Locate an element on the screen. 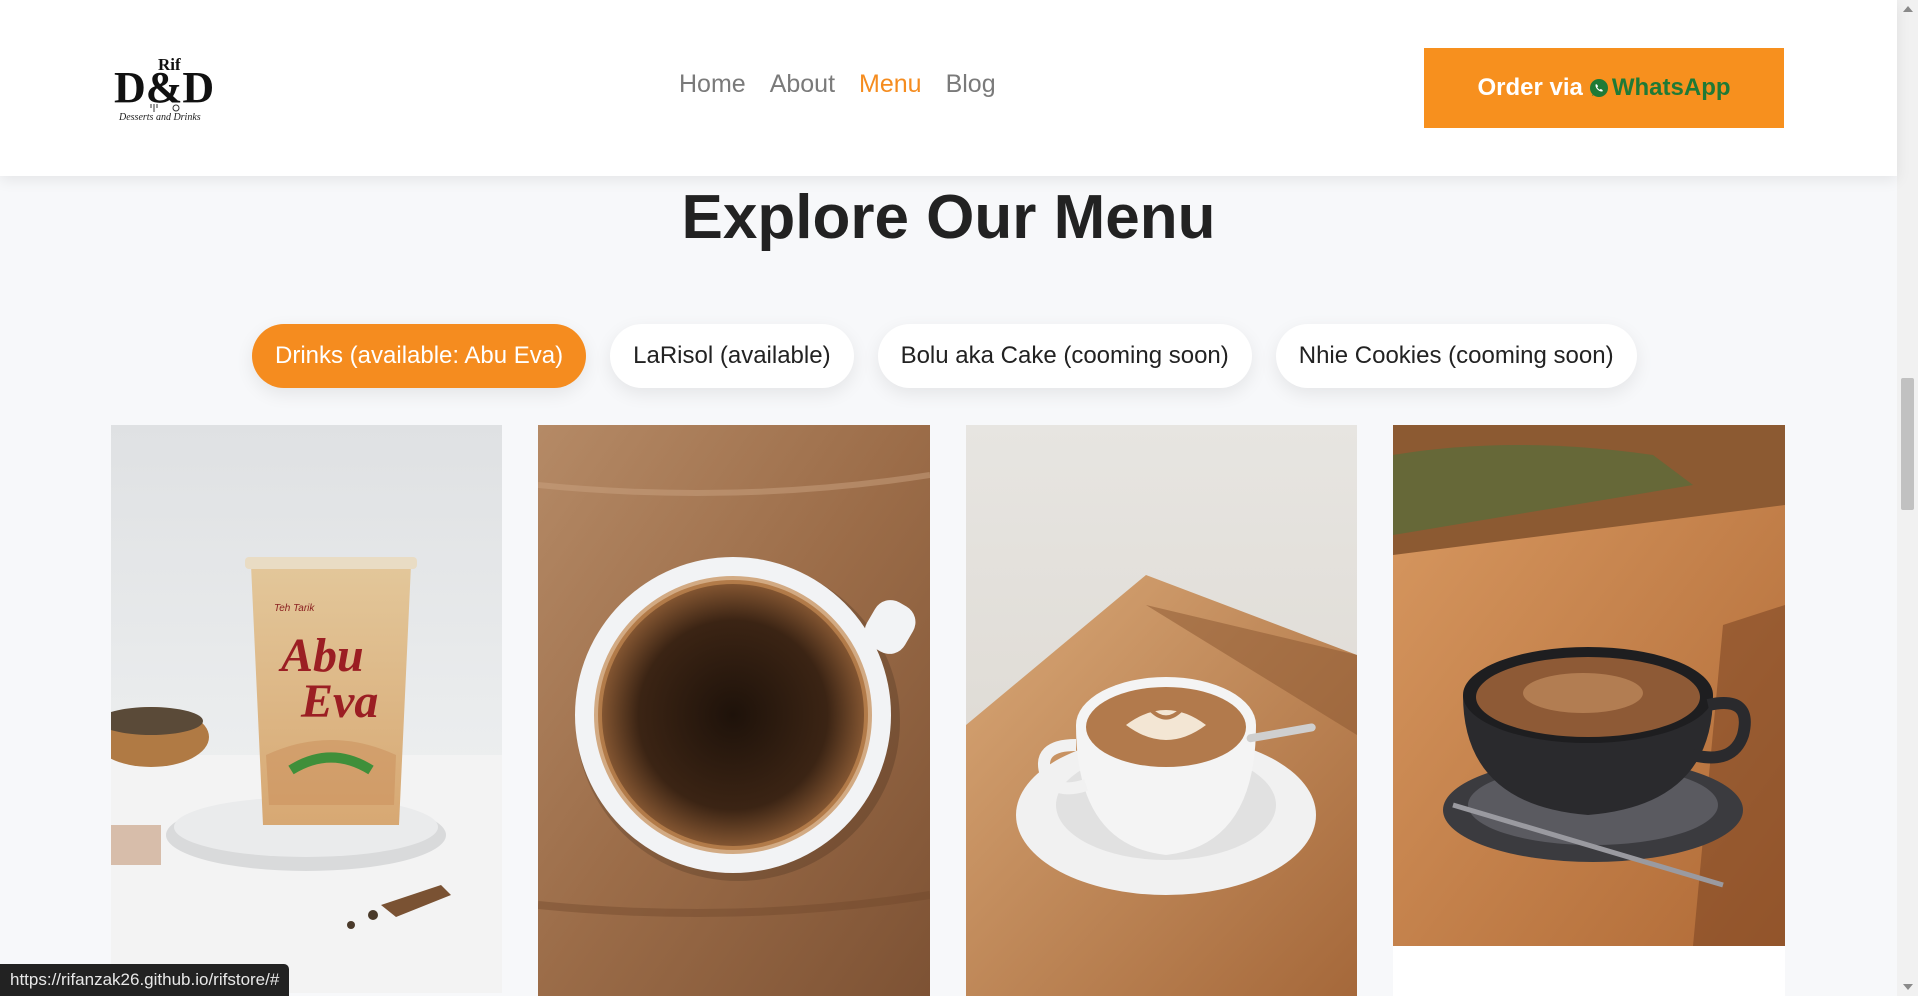  latte-art-image is located at coordinates (1161, 710).